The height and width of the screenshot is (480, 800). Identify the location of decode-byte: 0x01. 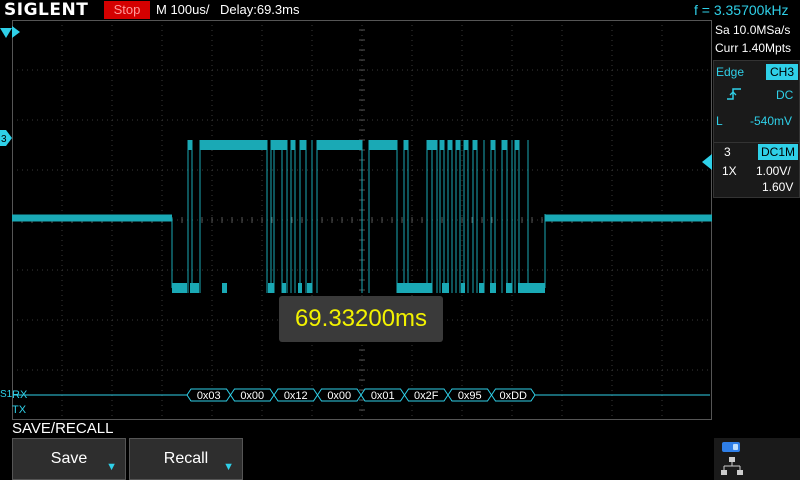
(383, 396).